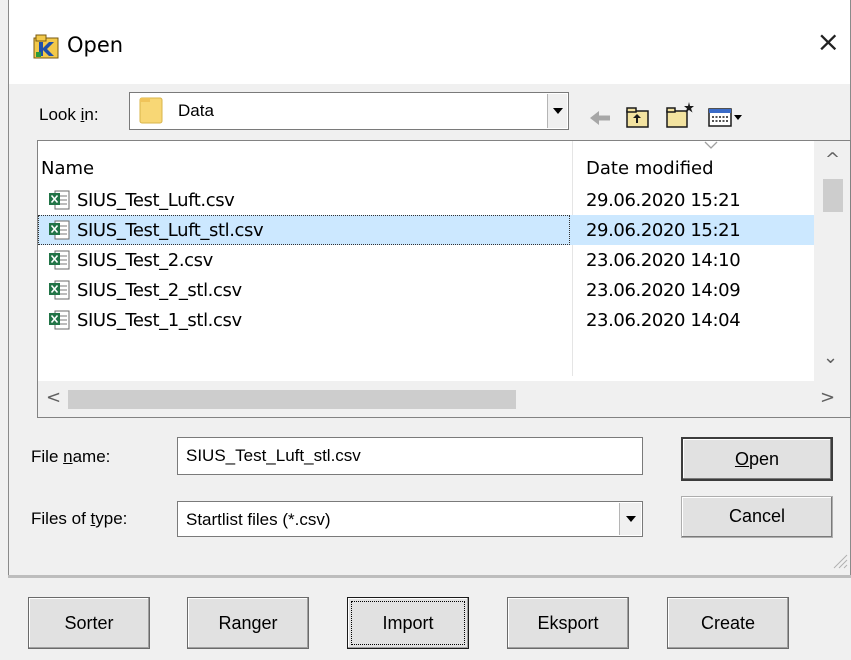  Describe the element at coordinates (196, 110) in the screenshot. I see `look-in-value: Data` at that location.